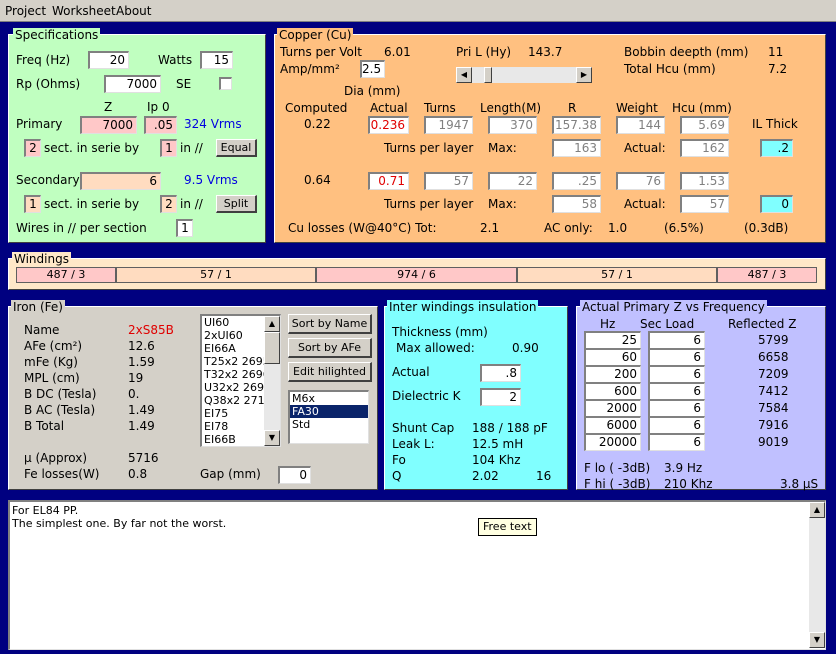 The width and height of the screenshot is (836, 654). What do you see at coordinates (45, 510) in the screenshot?
I see `notes-line-1: For EL84 PP.` at bounding box center [45, 510].